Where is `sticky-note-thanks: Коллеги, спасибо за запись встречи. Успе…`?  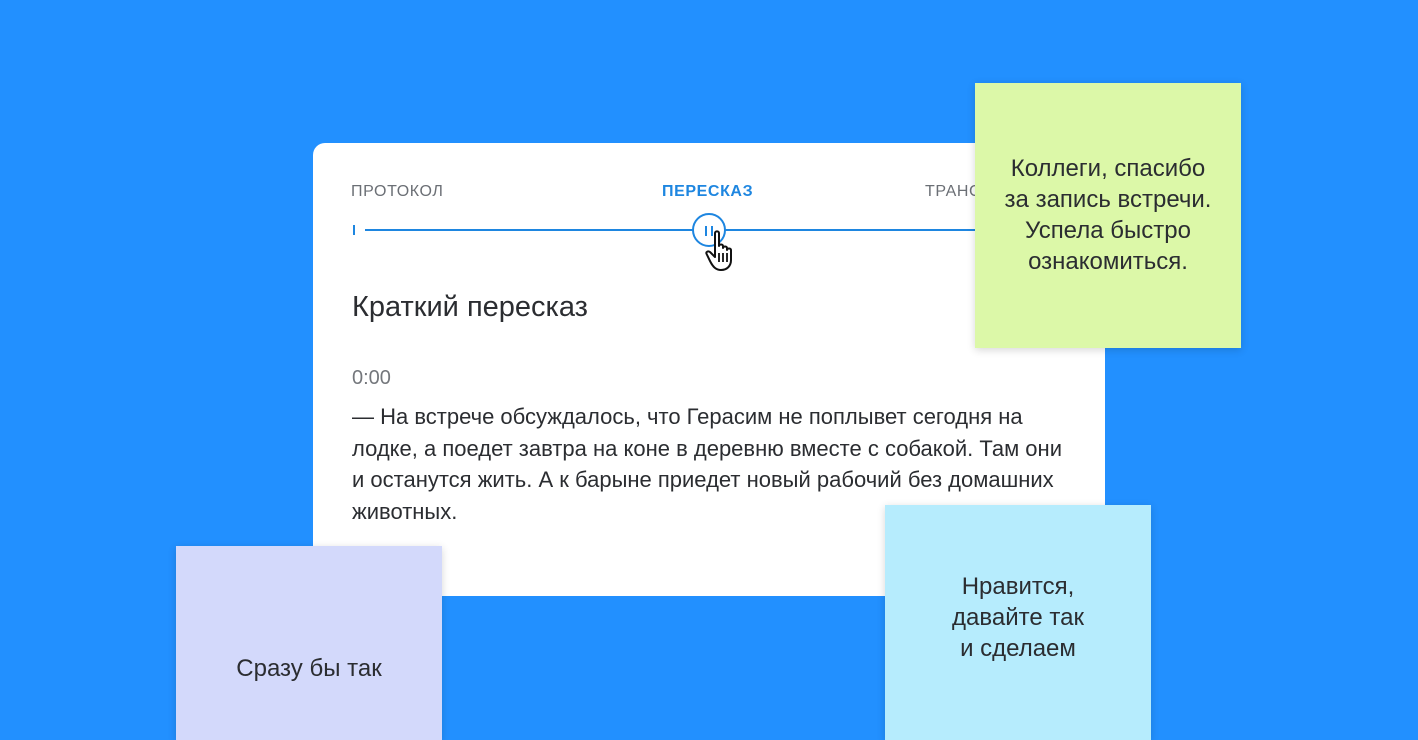 sticky-note-thanks: Коллеги, спасибо за запись встречи. Успе… is located at coordinates (1108, 215).